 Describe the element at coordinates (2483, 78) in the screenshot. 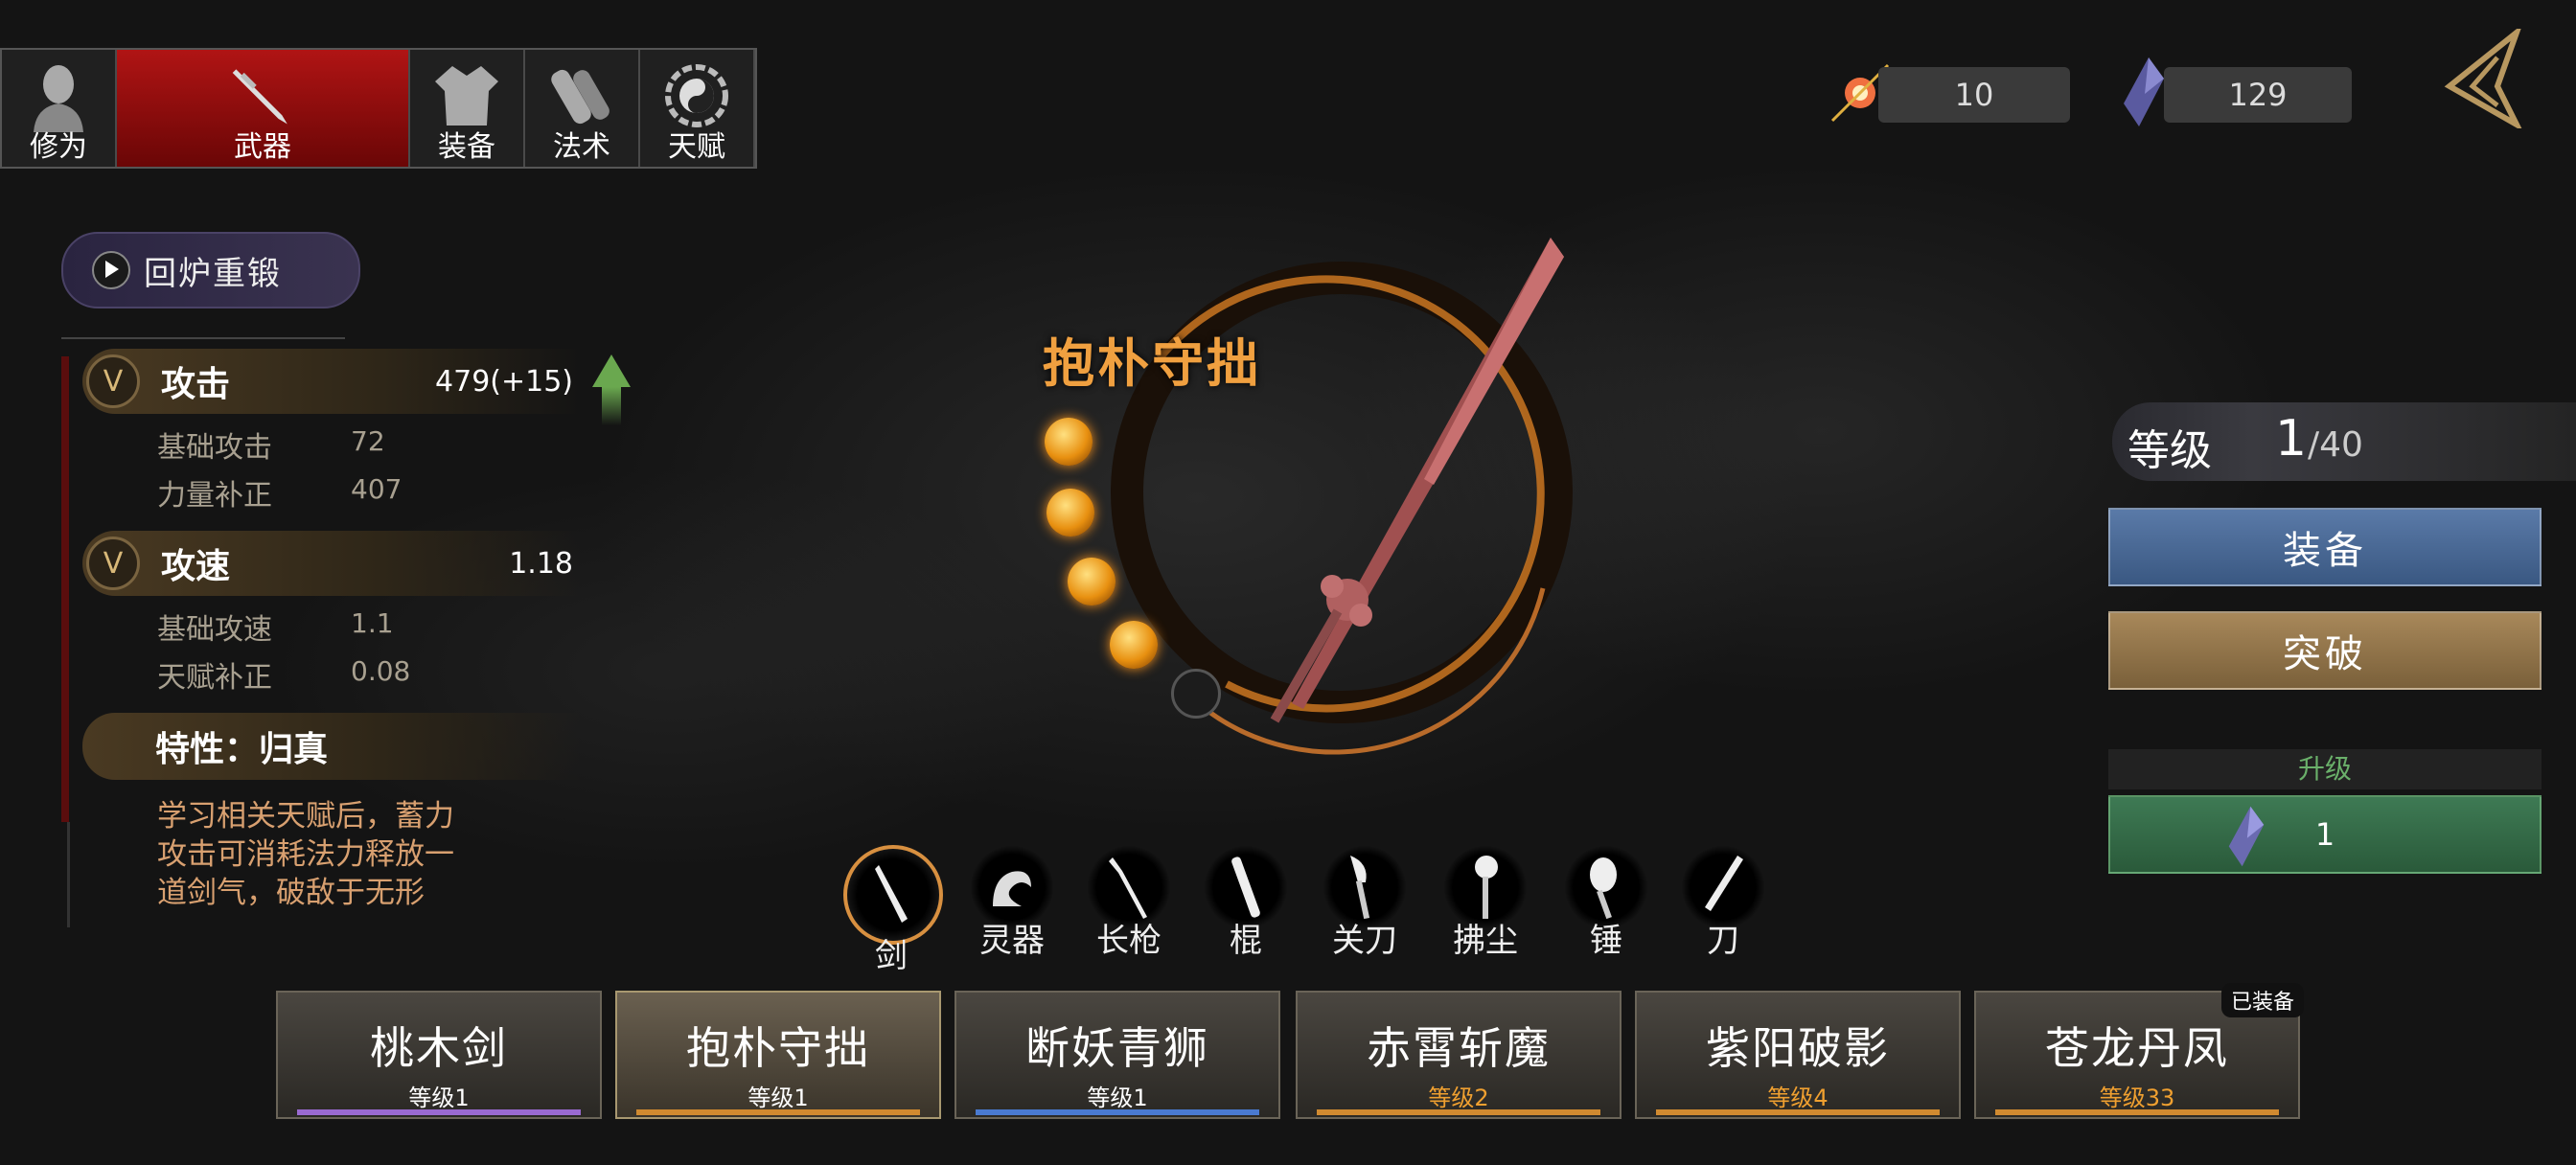

I see `menu-icon` at that location.